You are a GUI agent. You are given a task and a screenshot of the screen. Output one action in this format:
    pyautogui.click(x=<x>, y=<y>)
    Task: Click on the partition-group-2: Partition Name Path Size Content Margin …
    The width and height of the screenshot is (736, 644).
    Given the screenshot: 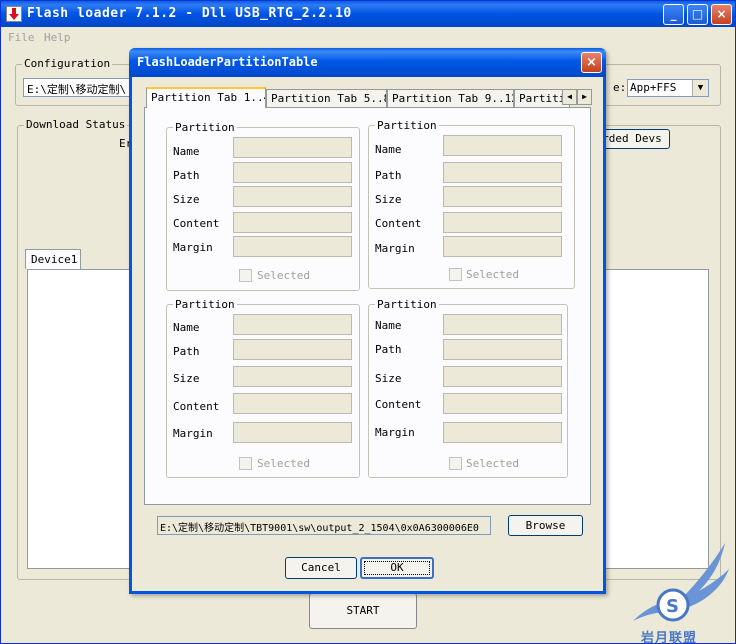 What is the action you would take?
    pyautogui.click(x=471, y=204)
    